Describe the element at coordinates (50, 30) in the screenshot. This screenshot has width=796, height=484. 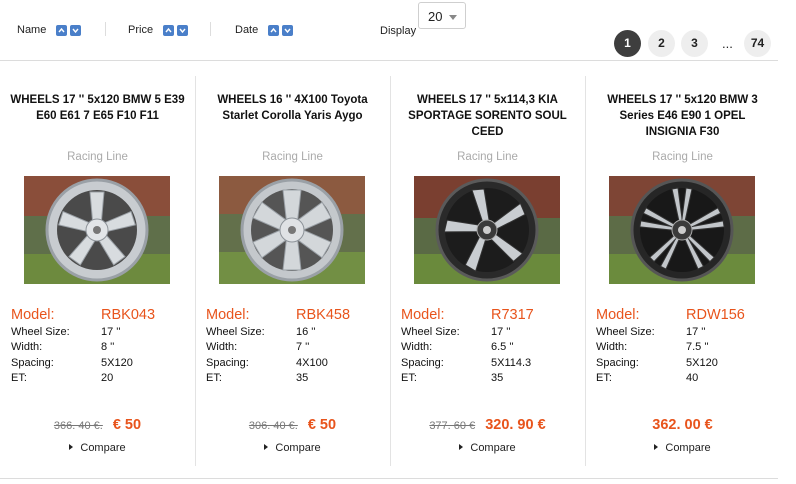
I see `sort-by-name: Name` at that location.